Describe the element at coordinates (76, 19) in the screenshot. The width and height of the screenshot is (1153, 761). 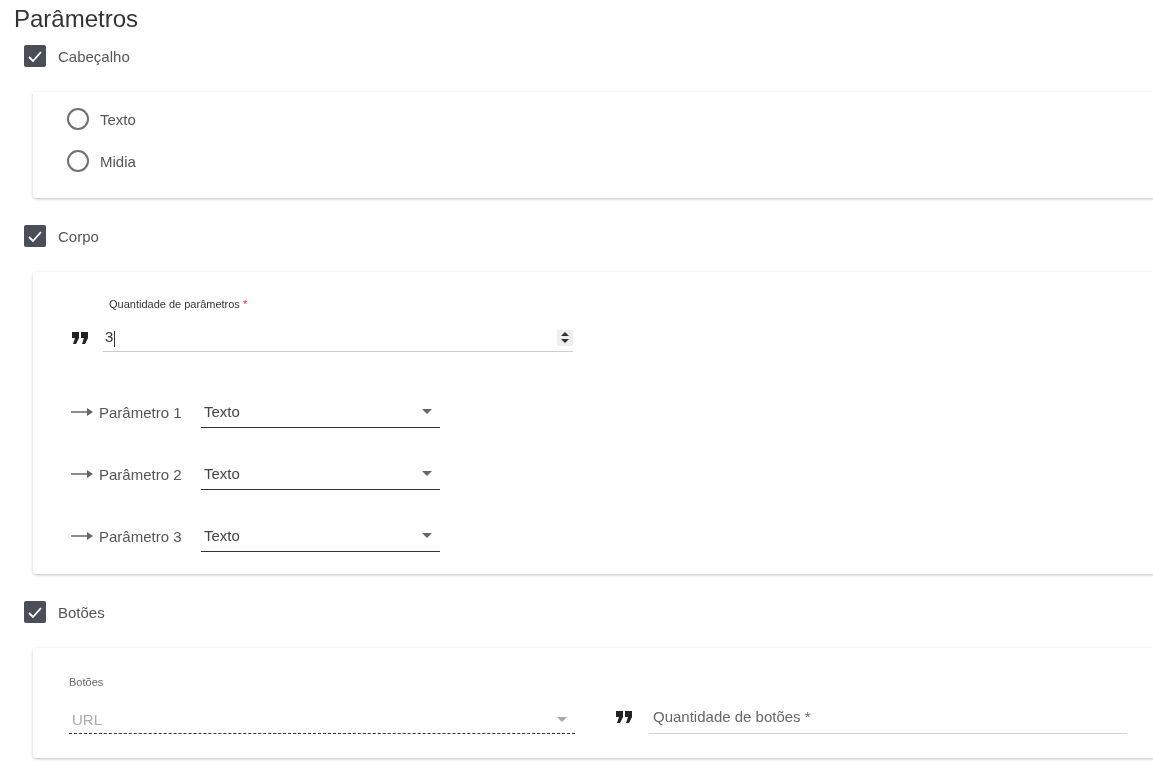
I see `page-title: Parâmetros` at that location.